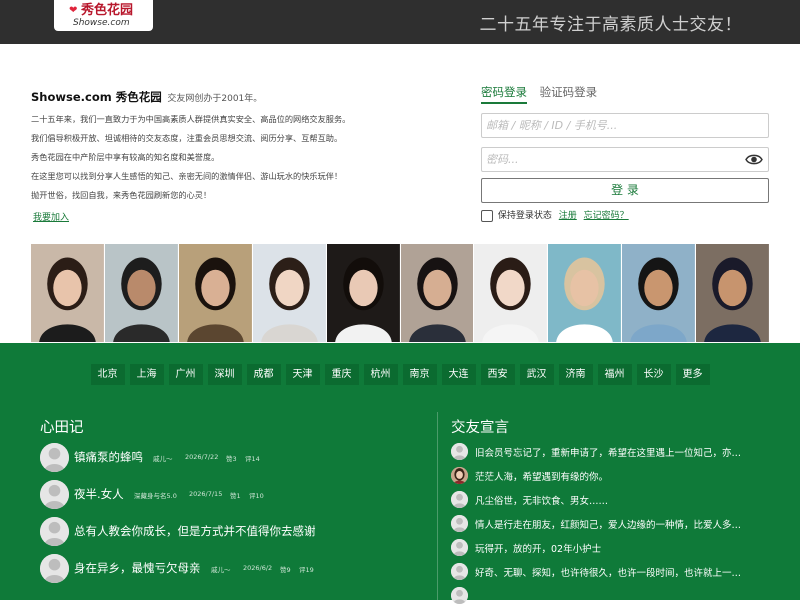 This screenshot has width=800, height=608. I want to click on city-link: 更多, so click(692, 374).